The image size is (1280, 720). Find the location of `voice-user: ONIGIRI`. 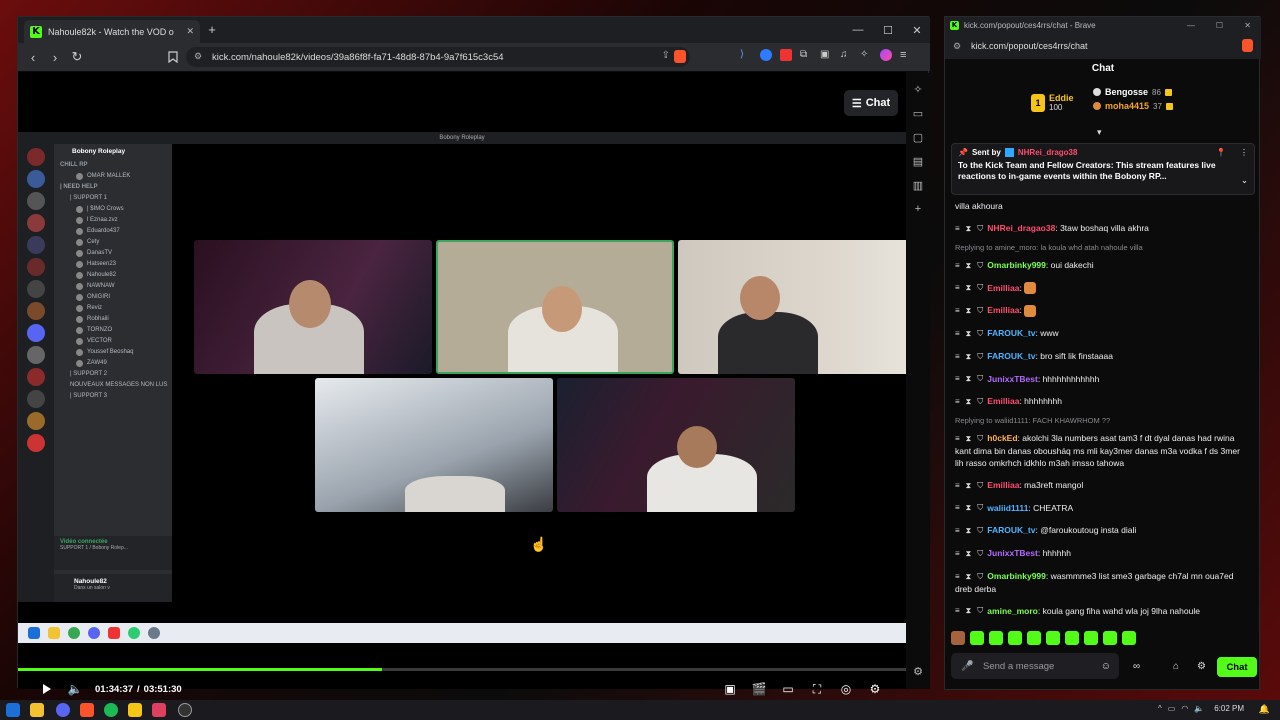

voice-user: ONIGIRI is located at coordinates (113, 297).